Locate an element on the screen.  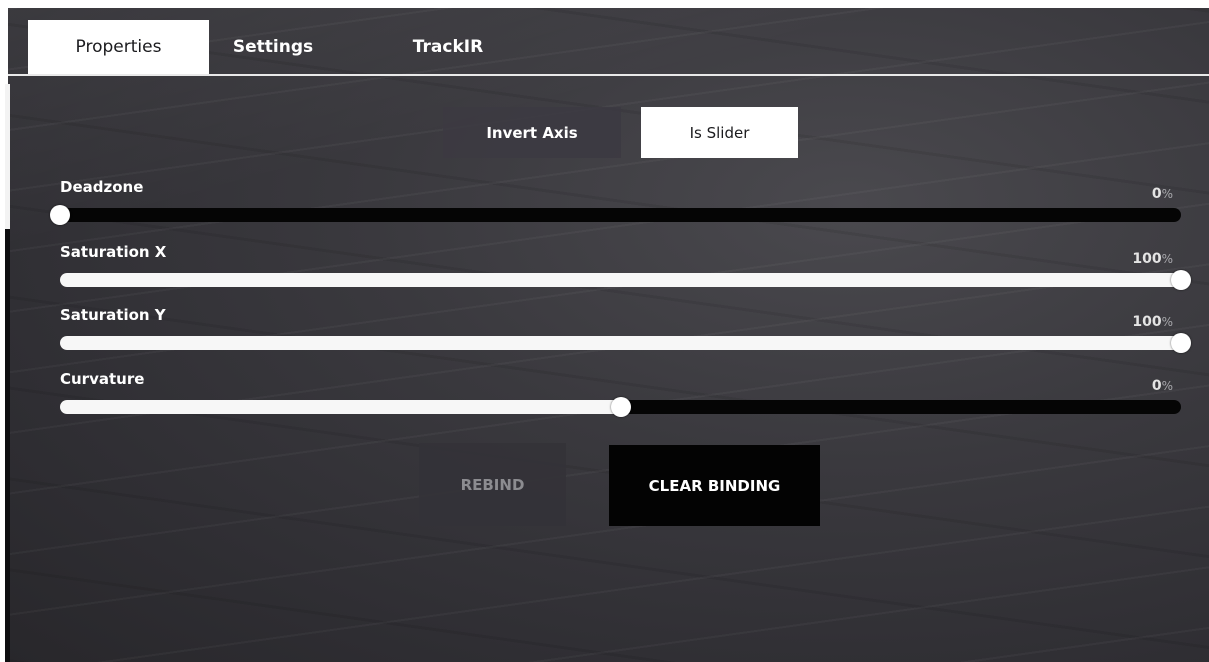
deadzone-value-number: 0 is located at coordinates (1156, 194).